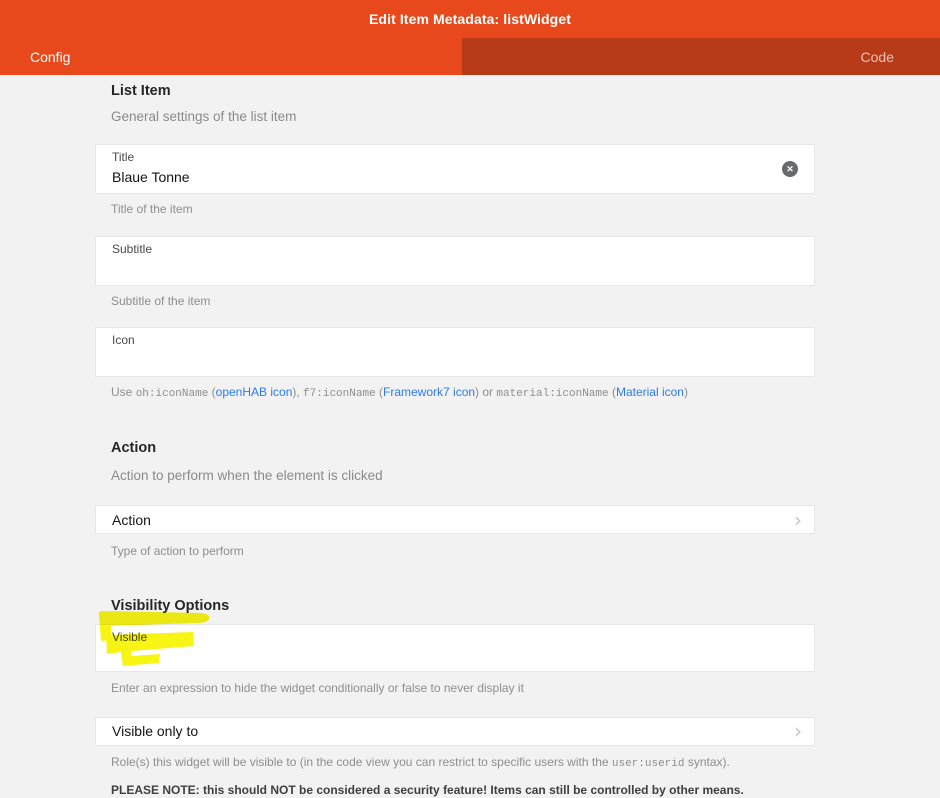 The image size is (940, 798). I want to click on subtitle-field-hint: Subtitle of the item, so click(161, 301).